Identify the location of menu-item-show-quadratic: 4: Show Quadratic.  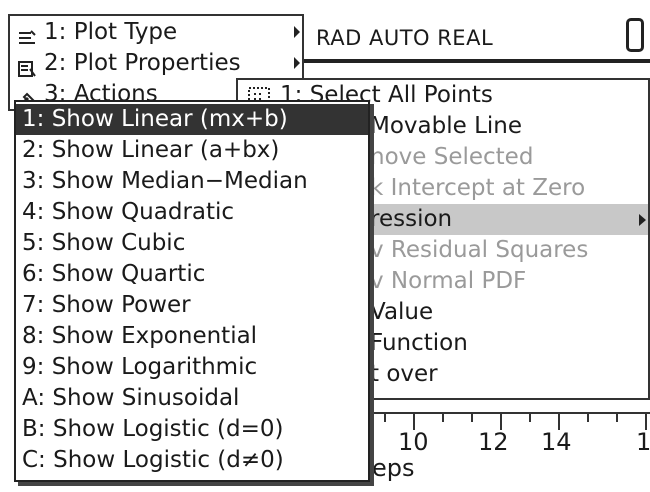
(192, 212).